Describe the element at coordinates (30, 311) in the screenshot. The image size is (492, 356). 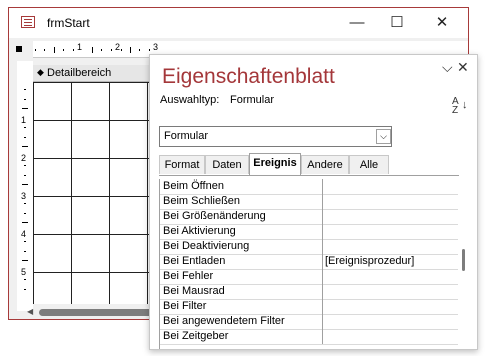
I see `scroll-left-icon: ◀` at that location.